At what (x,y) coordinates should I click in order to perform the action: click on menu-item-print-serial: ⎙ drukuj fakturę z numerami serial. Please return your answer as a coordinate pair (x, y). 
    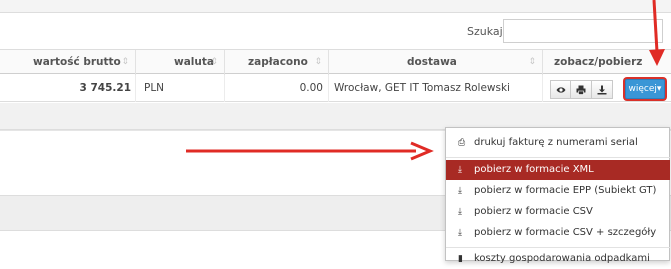
    Looking at the image, I should click on (558, 143).